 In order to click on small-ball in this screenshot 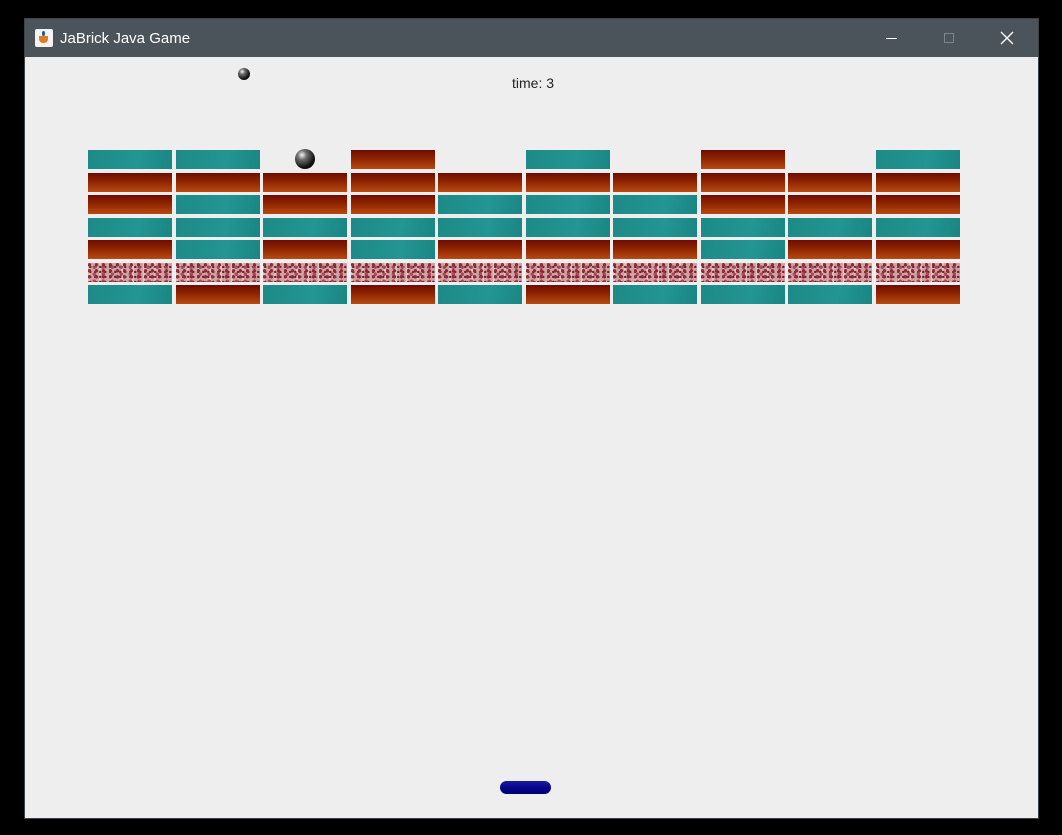, I will do `click(244, 74)`.